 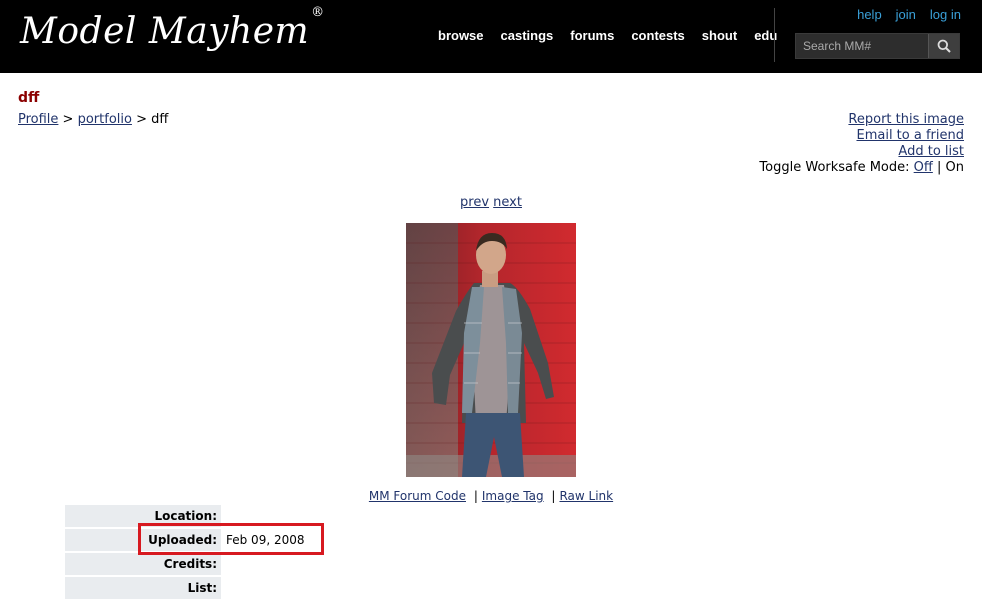 I want to click on search-box, so click(x=877, y=46).